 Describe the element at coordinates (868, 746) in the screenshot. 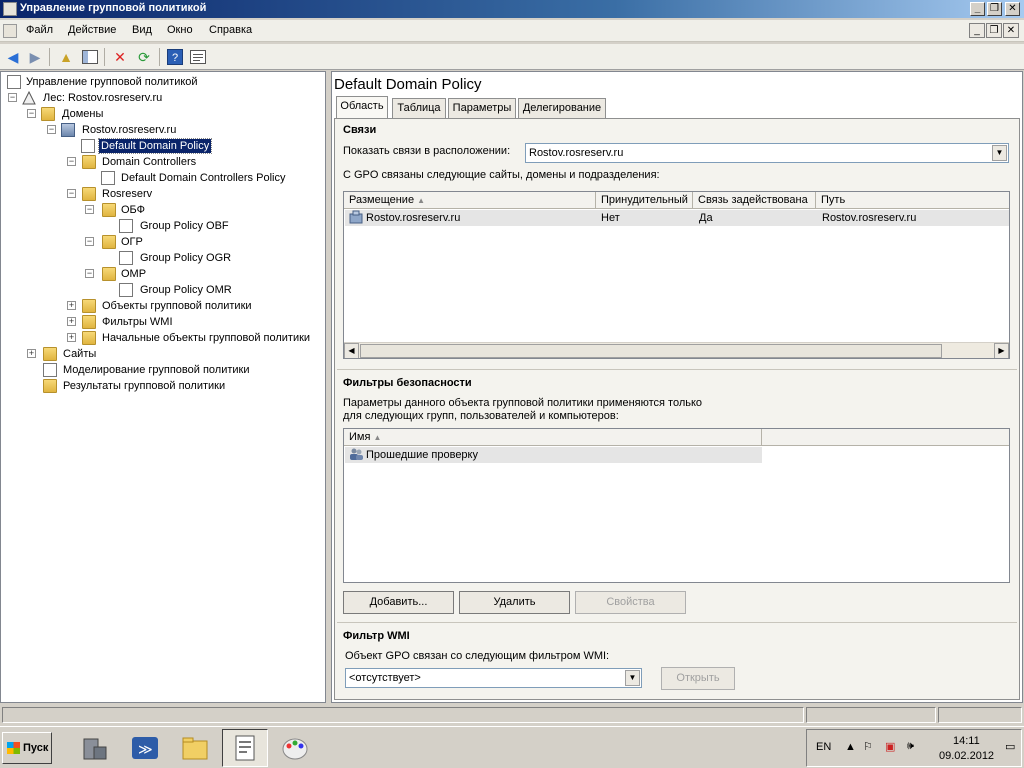

I see `action-center-flag-icon: ⚐` at that location.